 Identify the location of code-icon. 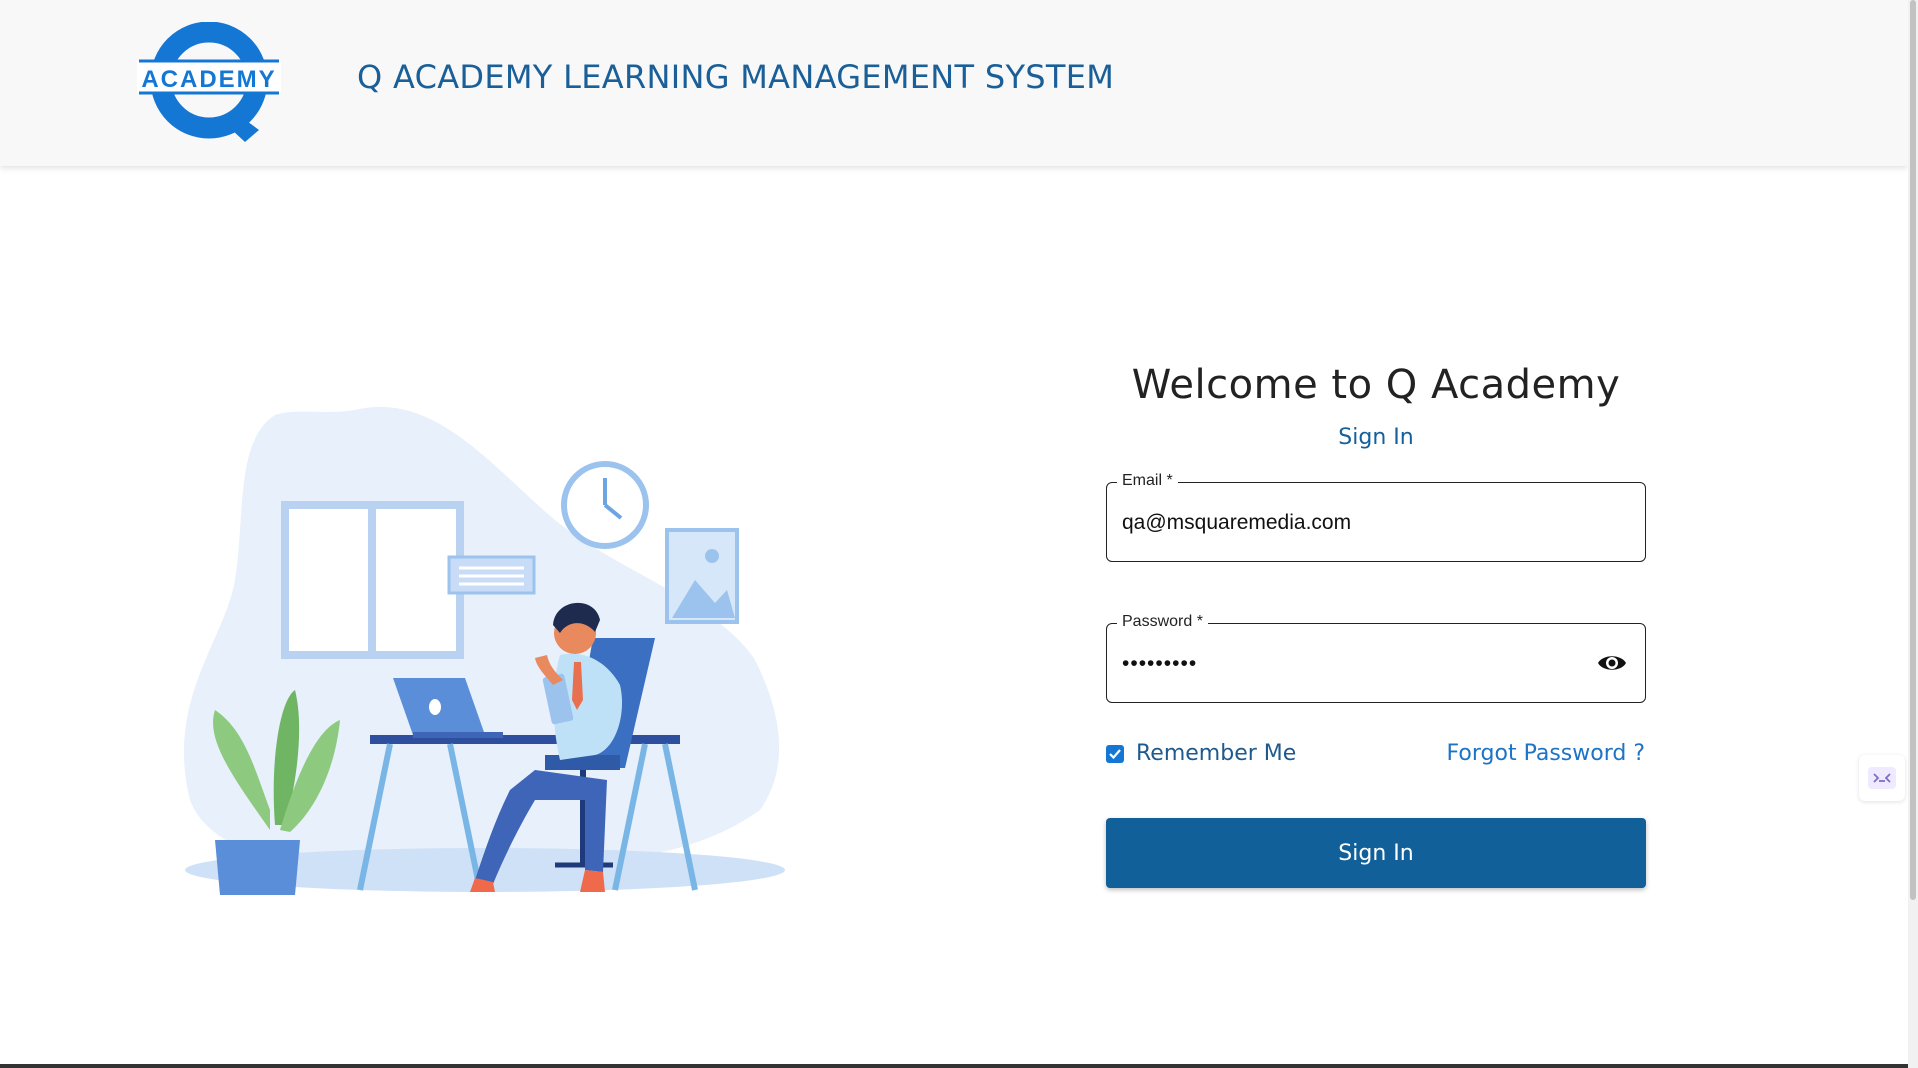
(1882, 778).